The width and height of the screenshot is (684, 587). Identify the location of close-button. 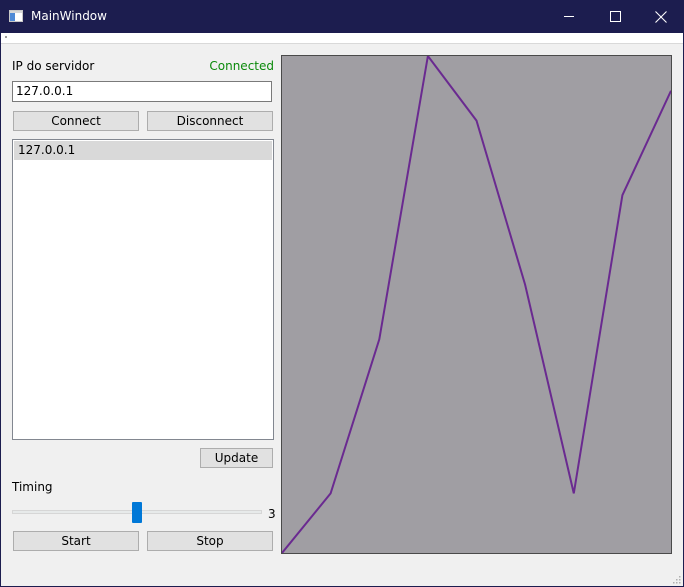
(661, 16).